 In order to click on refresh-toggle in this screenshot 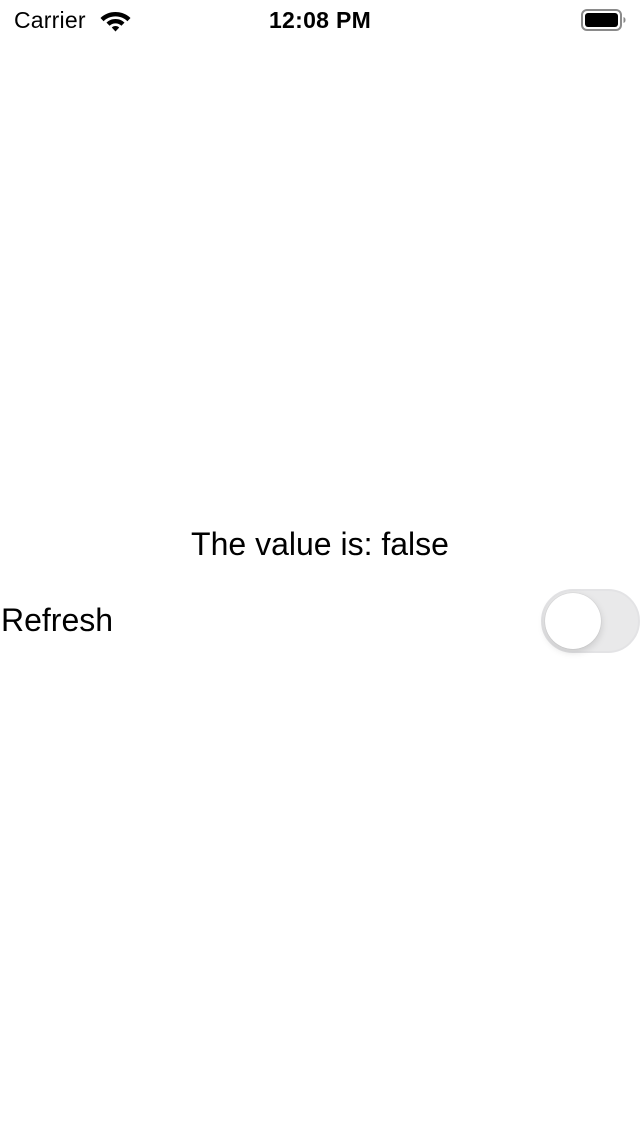, I will do `click(590, 621)`.